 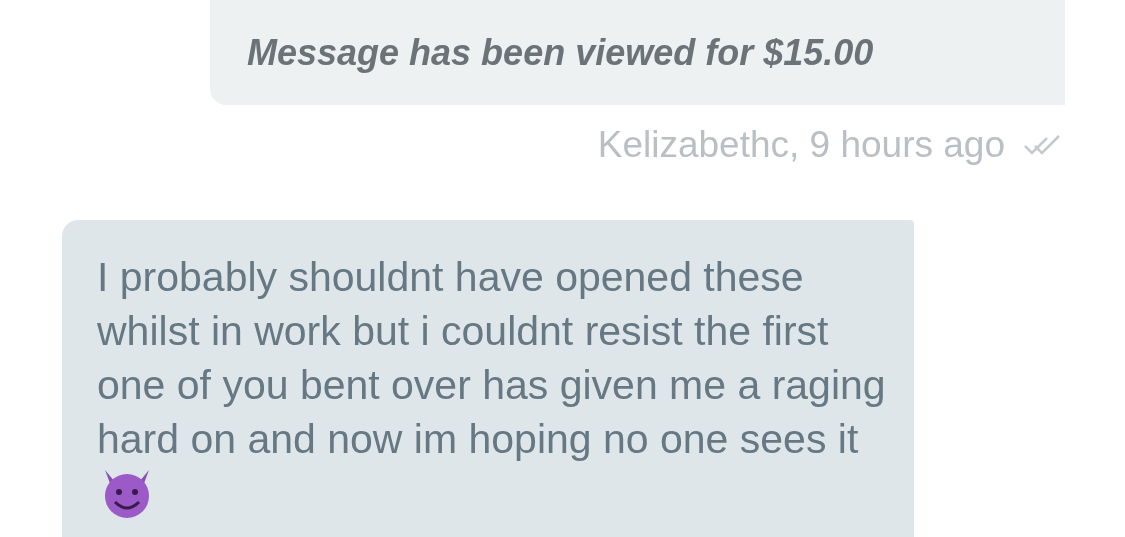 I want to click on message-text: Message has been viewed for $15.00, so click(x=560, y=52).